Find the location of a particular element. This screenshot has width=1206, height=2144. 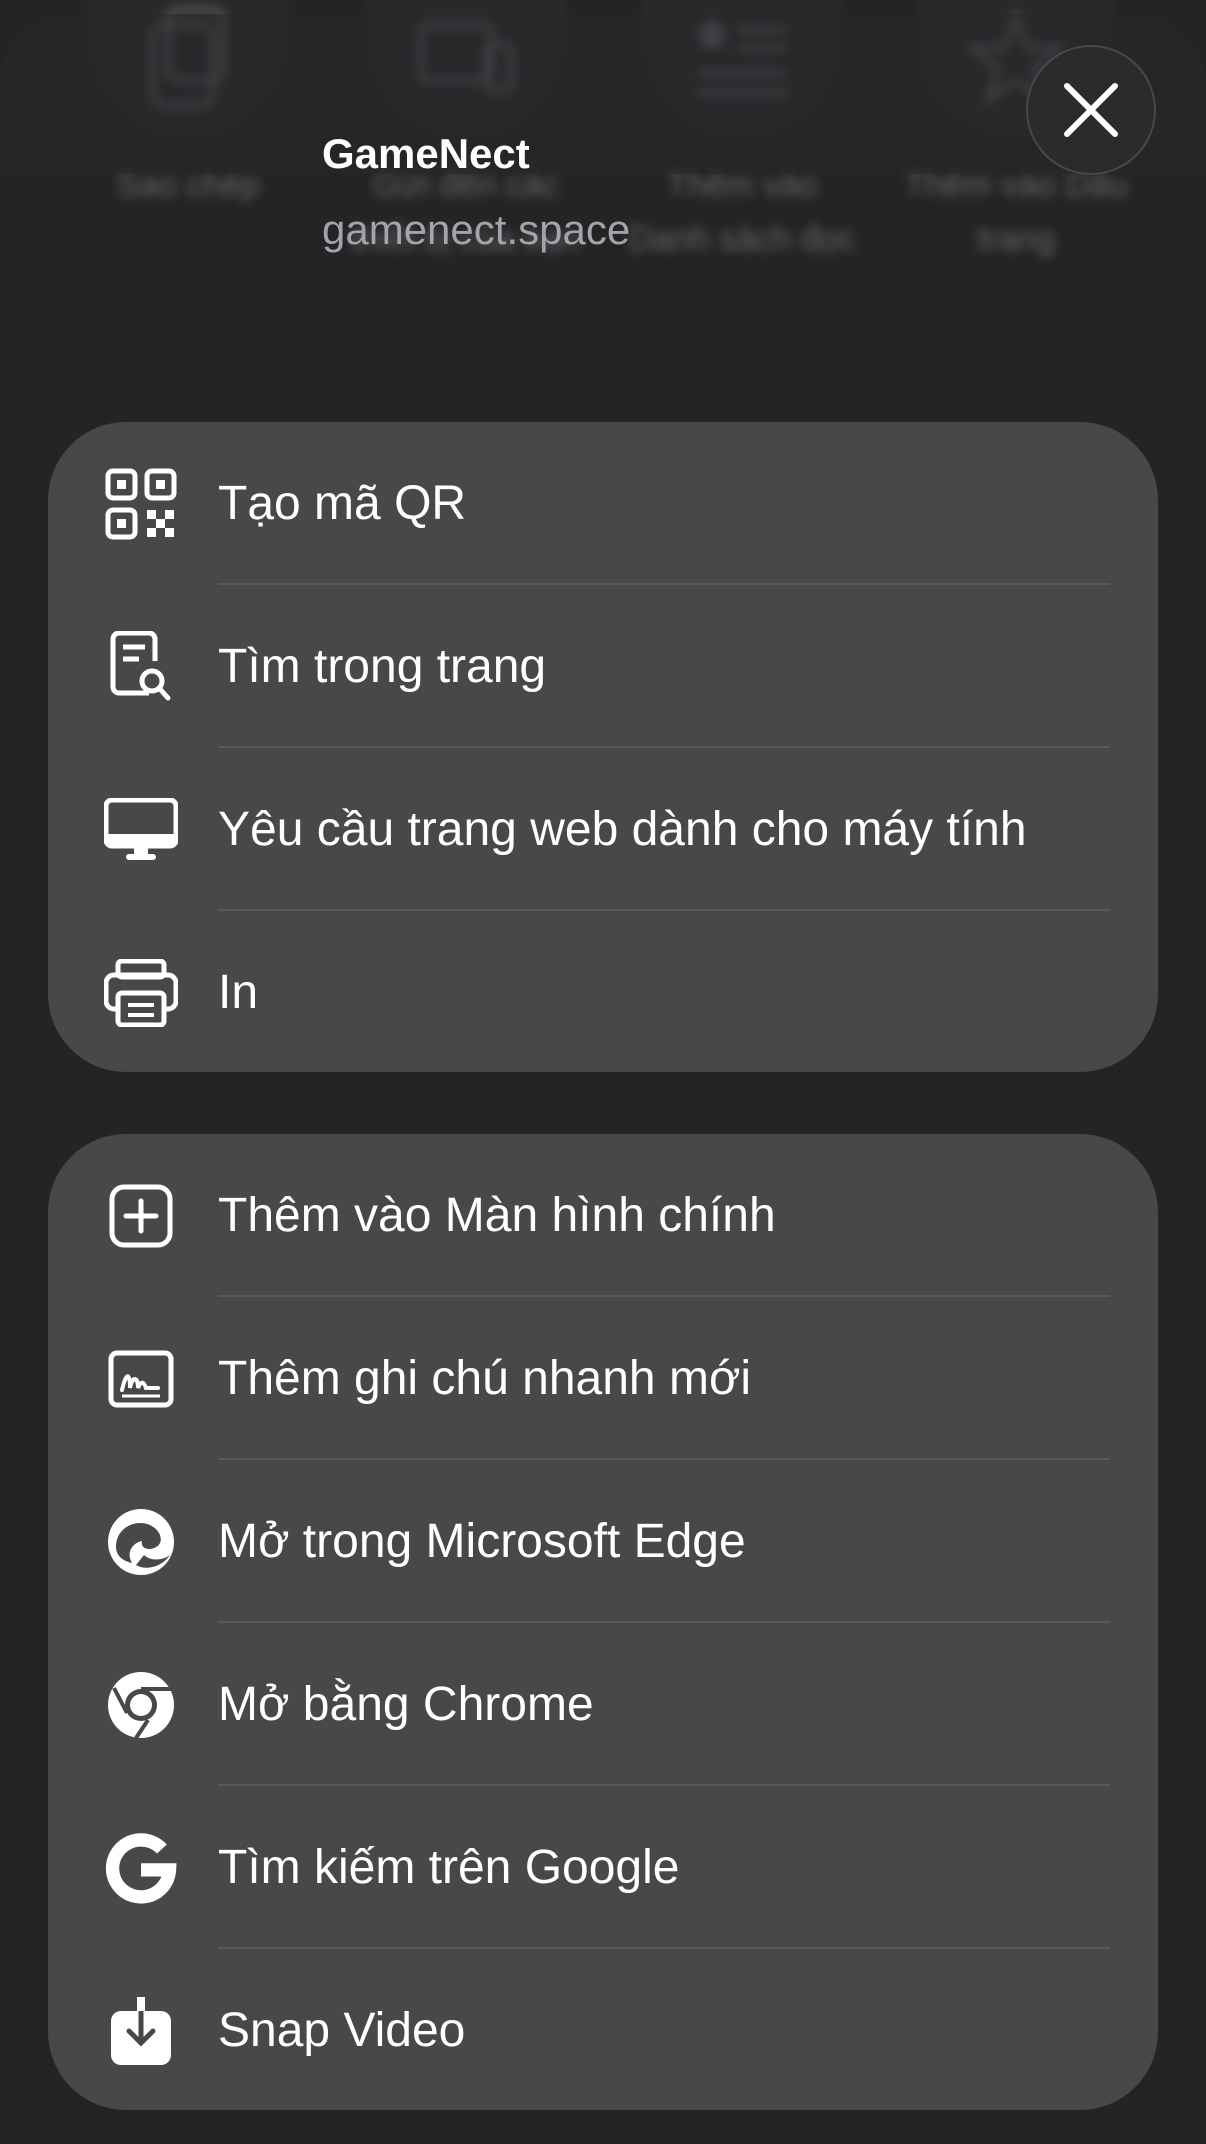

close-icon is located at coordinates (1091, 110).